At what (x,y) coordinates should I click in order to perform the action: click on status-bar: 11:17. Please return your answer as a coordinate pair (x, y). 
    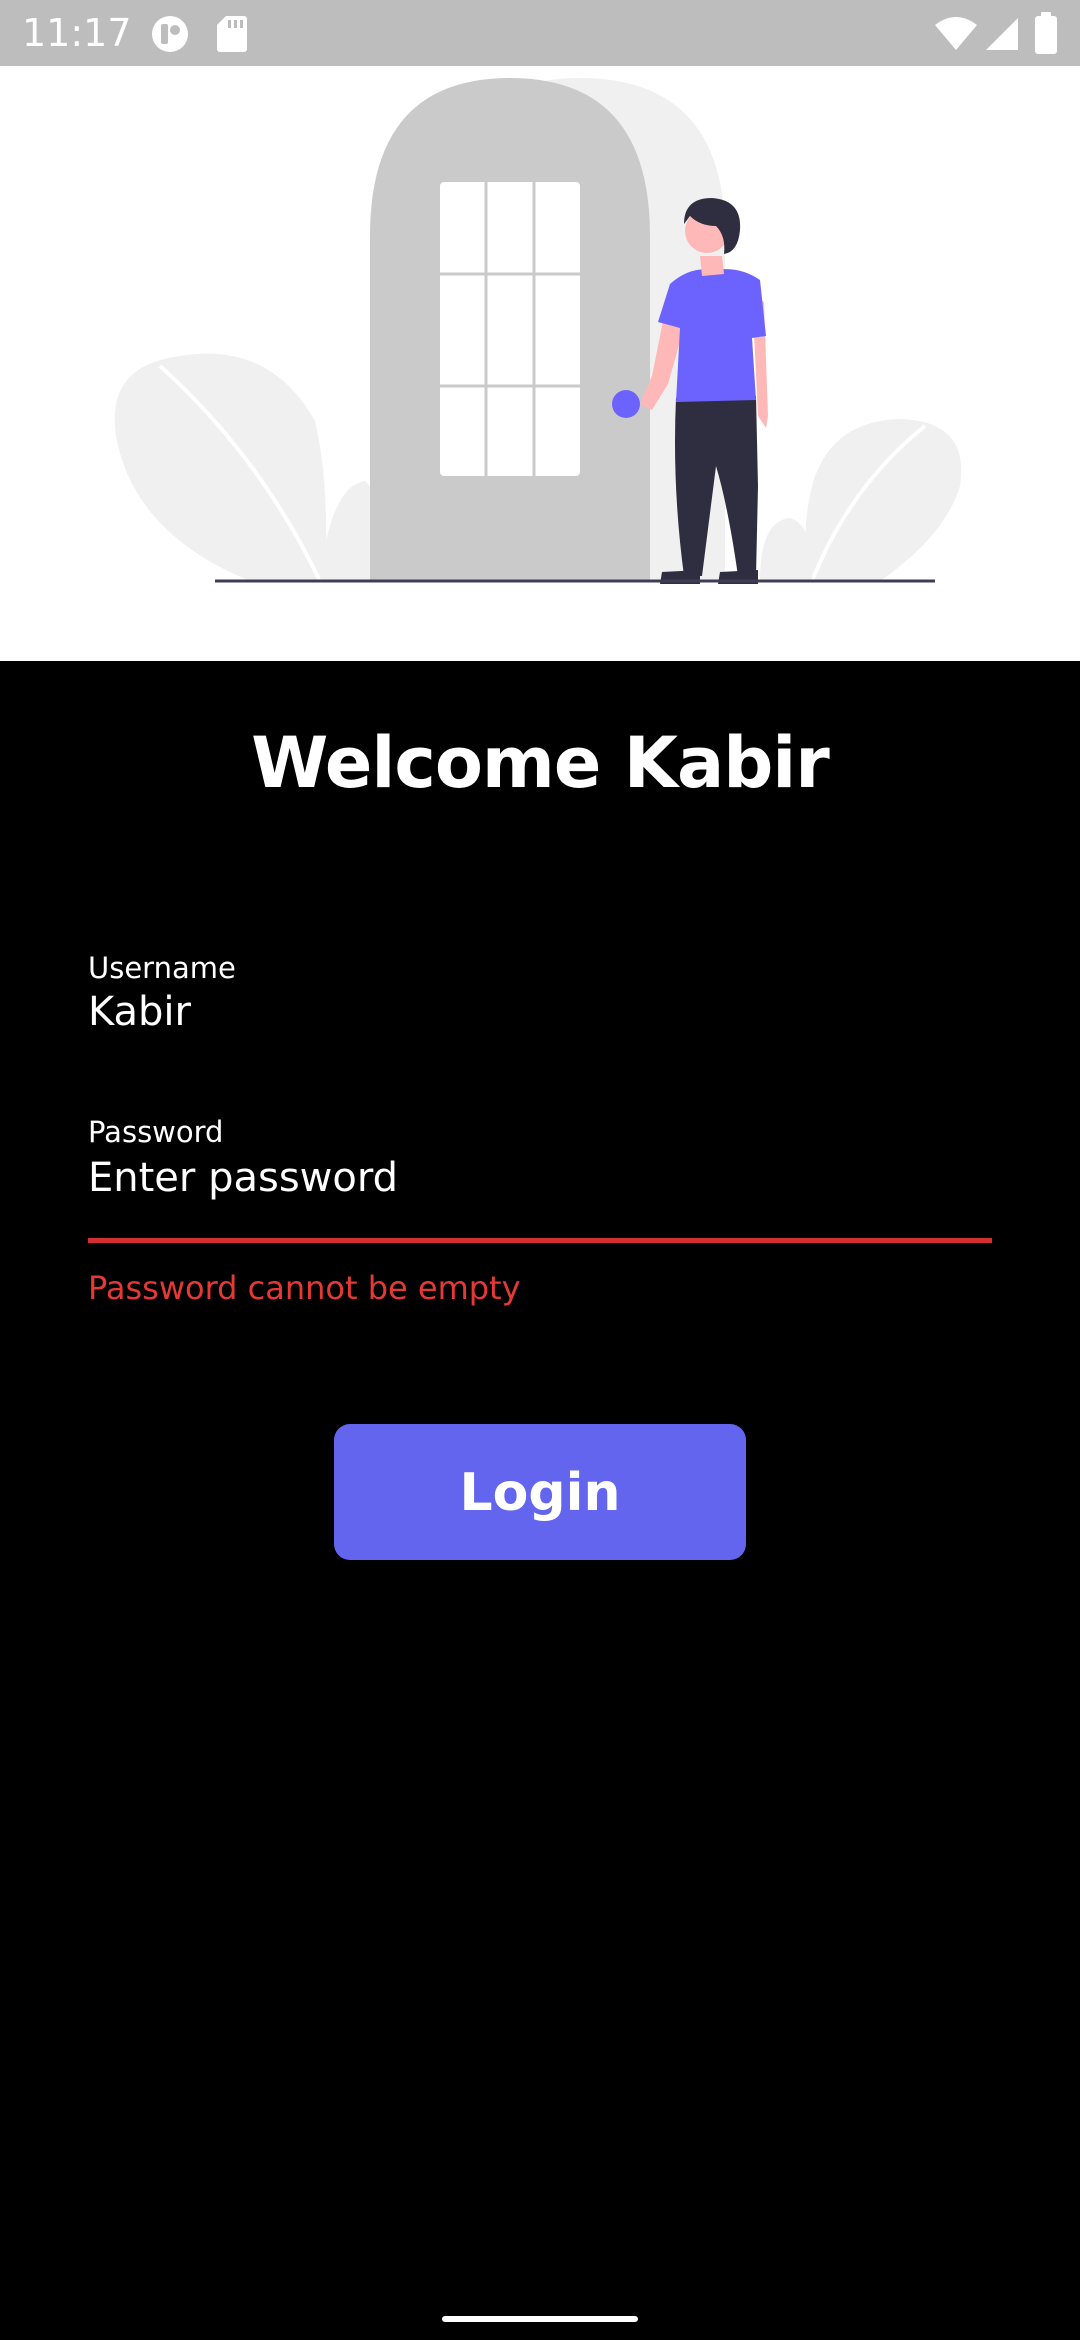
    Looking at the image, I should click on (540, 33).